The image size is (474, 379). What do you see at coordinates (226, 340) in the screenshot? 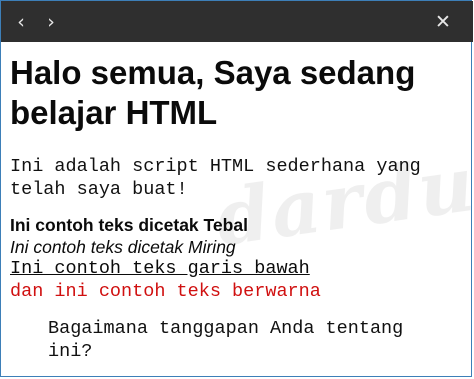
I see `question-blockquote: Bagaimana tanggapan Anda tentang ini?` at bounding box center [226, 340].